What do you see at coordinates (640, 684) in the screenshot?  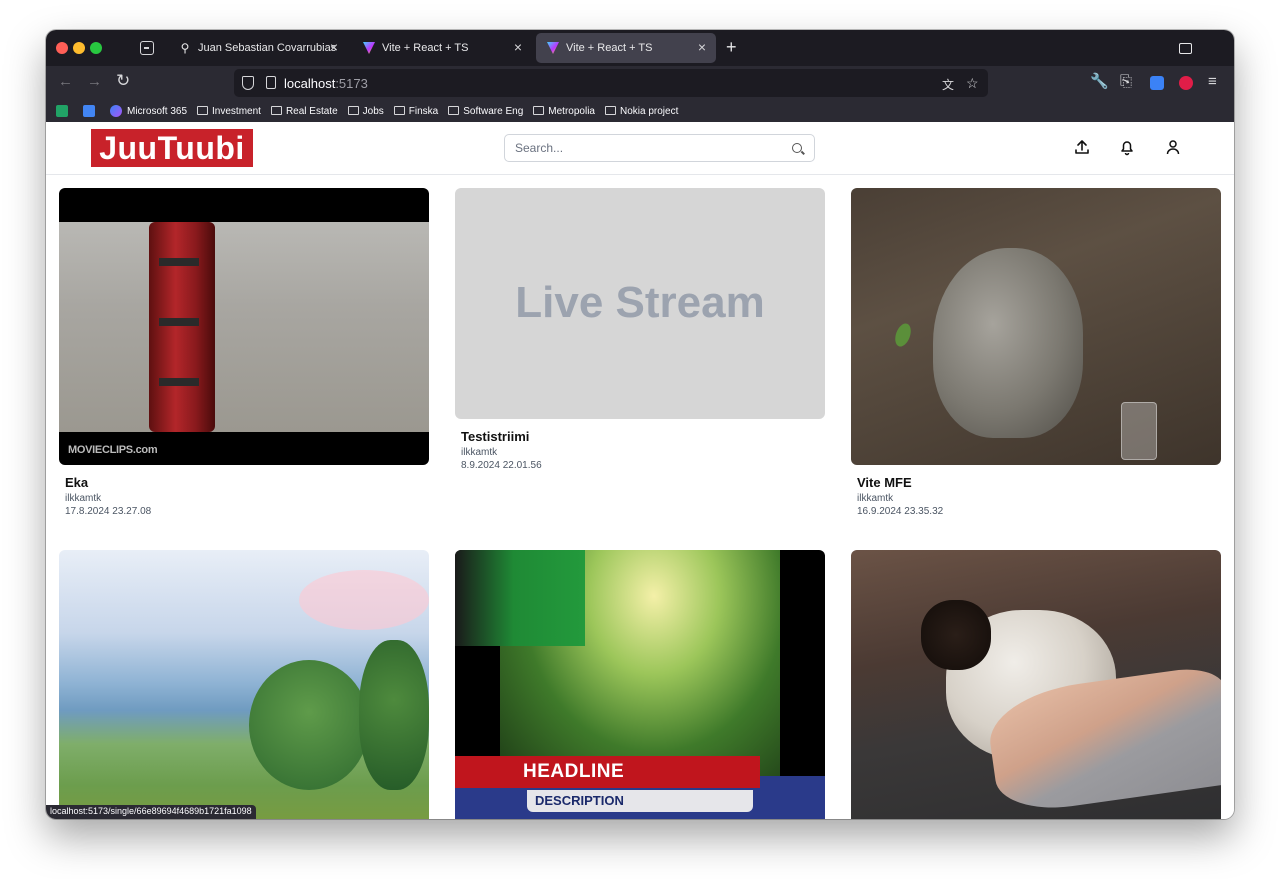 I see `video-thumbnail: HEADLINE DESCRIPTION` at bounding box center [640, 684].